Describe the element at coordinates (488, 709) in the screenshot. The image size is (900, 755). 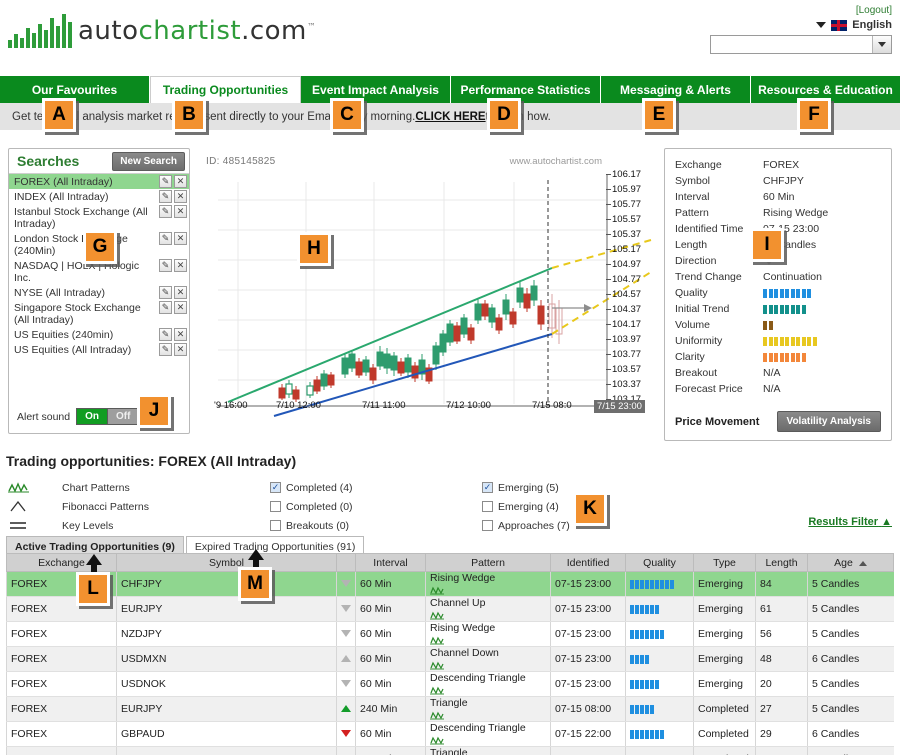
I see `cell-pattern: Triangle` at that location.